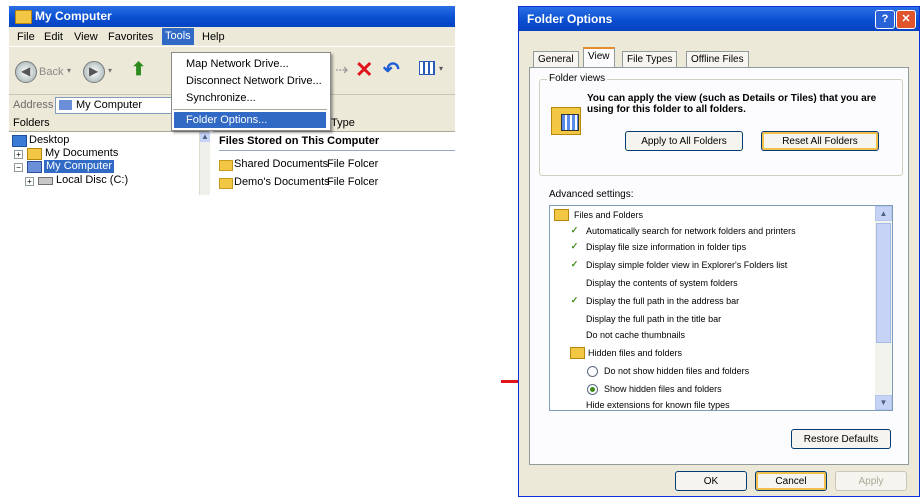 This screenshot has height=499, width=922. What do you see at coordinates (232, 16) in the screenshot?
I see `my-computer-title-bar: My Computer` at bounding box center [232, 16].